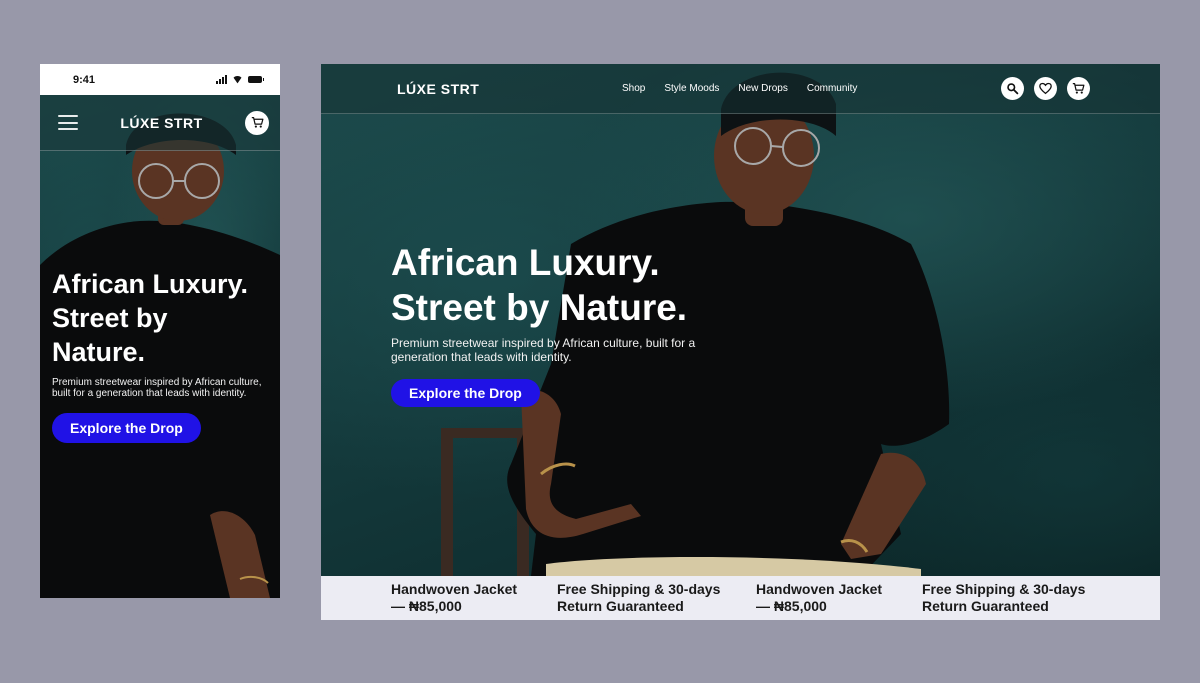  Describe the element at coordinates (691, 88) in the screenshot. I see `nav-link-style-moods: Style Moods` at that location.